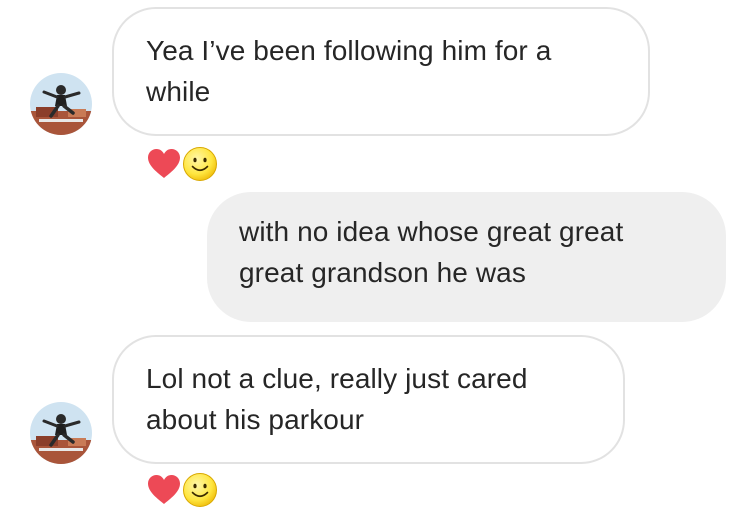 Image resolution: width=750 pixels, height=513 pixels. I want to click on message-text-line: Lol not a clue, really just cared, so click(337, 378).